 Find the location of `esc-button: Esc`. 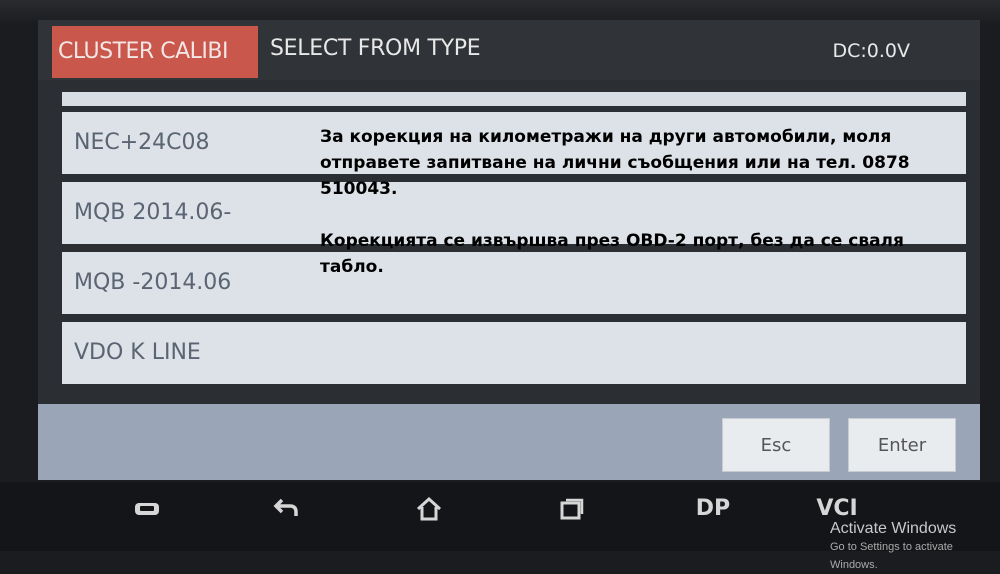

esc-button: Esc is located at coordinates (776, 445).